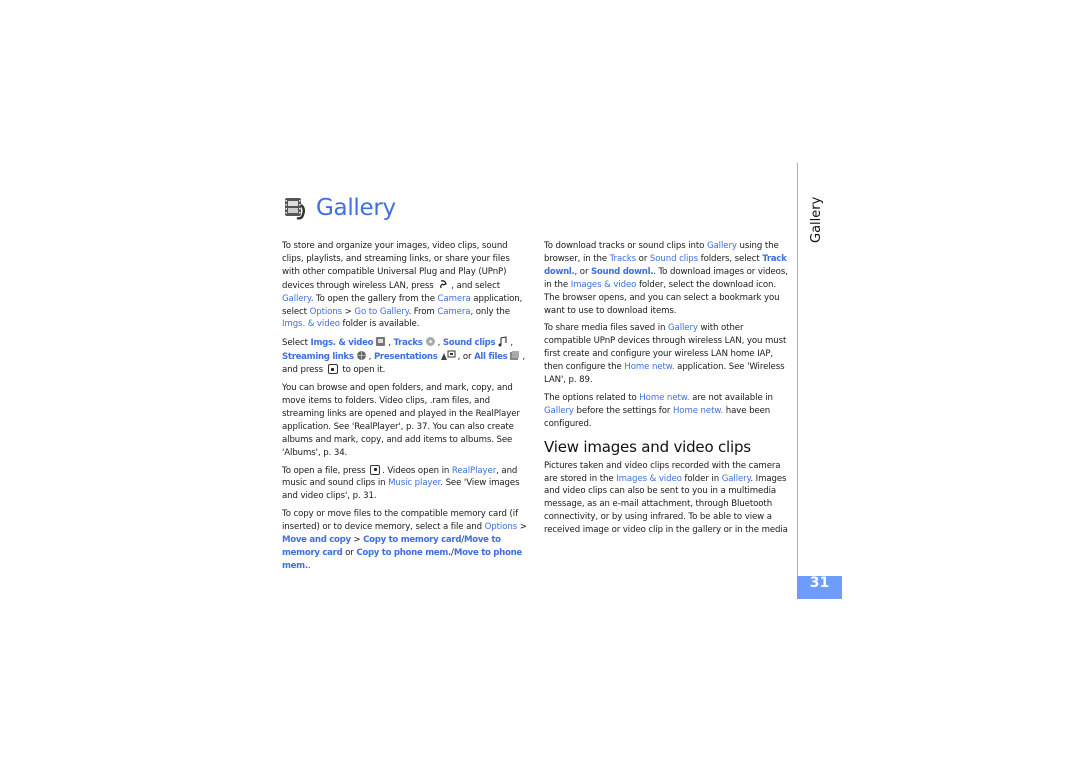  What do you see at coordinates (325, 470) in the screenshot?
I see `text: To open a file, press` at bounding box center [325, 470].